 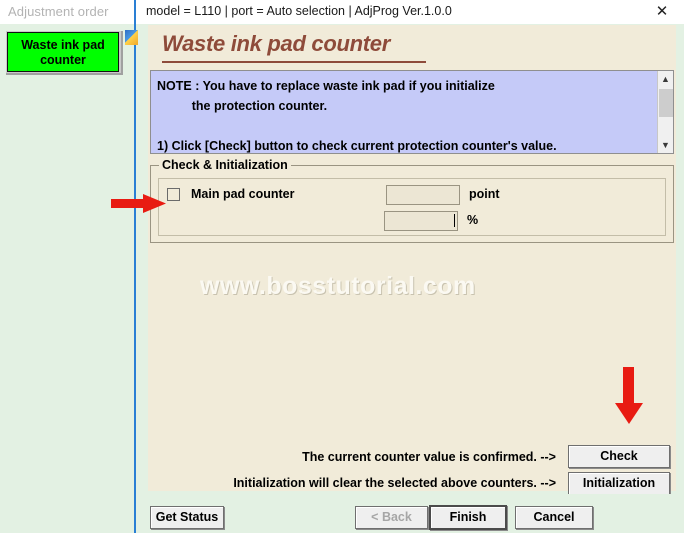 I want to click on sidebar-header: Adjustment order, so click(x=67, y=12).